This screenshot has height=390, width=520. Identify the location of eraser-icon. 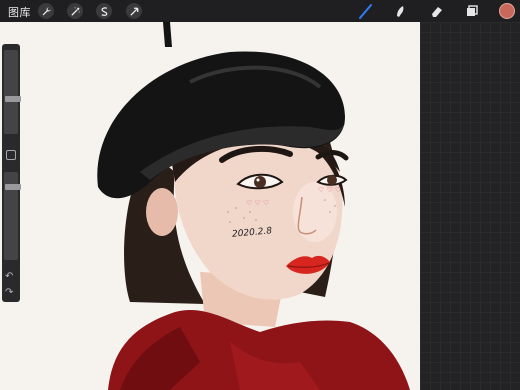
(437, 11).